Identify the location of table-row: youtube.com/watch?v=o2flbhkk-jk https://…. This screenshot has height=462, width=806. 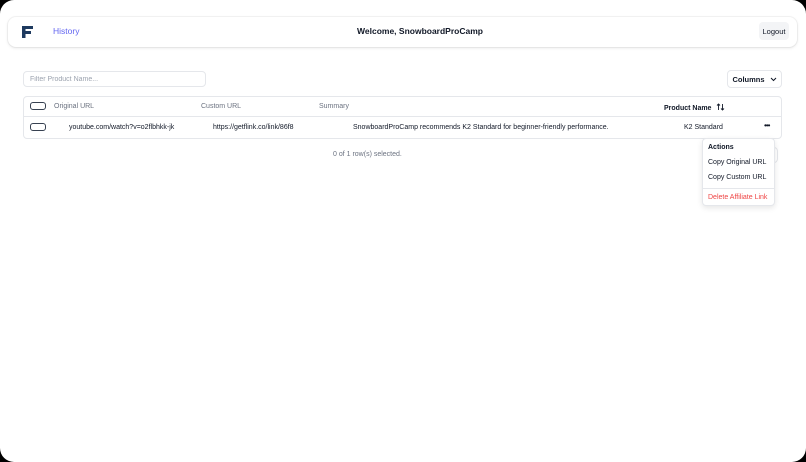
(402, 127).